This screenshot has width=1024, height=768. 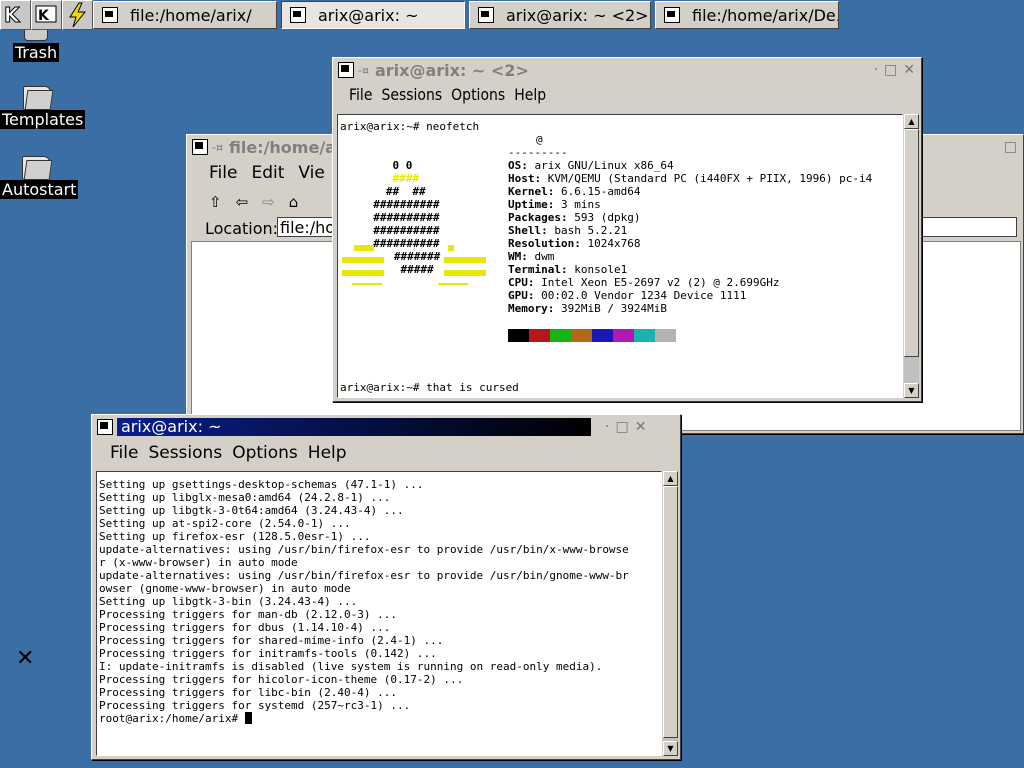 I want to click on desktop-icon-trash: Trash, so click(x=36, y=46).